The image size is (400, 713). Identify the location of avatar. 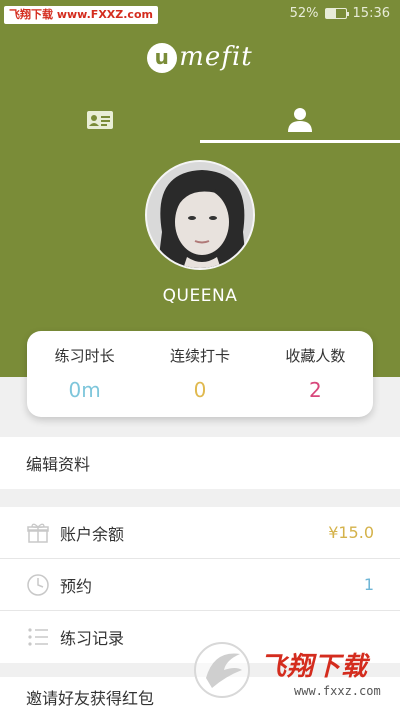
(200, 215).